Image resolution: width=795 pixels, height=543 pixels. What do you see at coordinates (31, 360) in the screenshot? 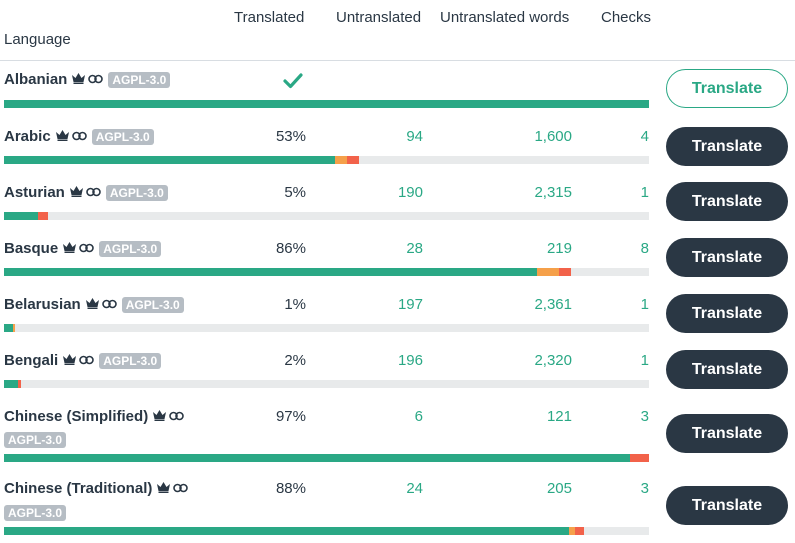
I see `language-name: Bengali` at bounding box center [31, 360].